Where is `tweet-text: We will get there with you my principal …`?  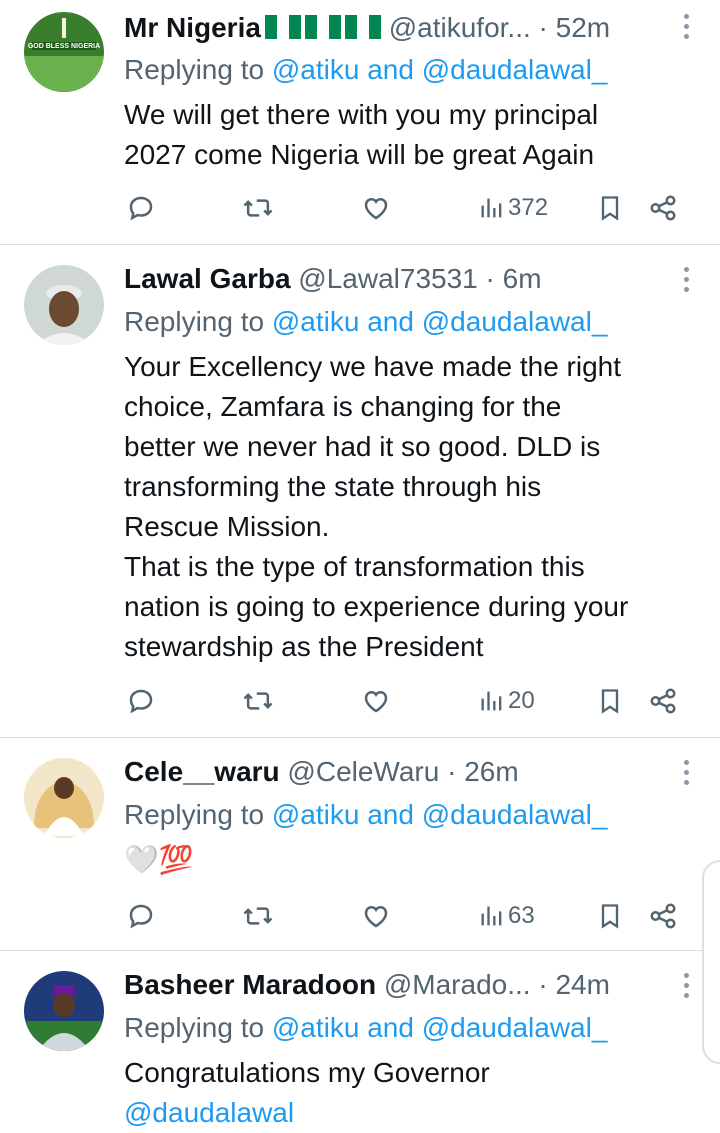
tweet-text: We will get there with you my principal … is located at coordinates (361, 134).